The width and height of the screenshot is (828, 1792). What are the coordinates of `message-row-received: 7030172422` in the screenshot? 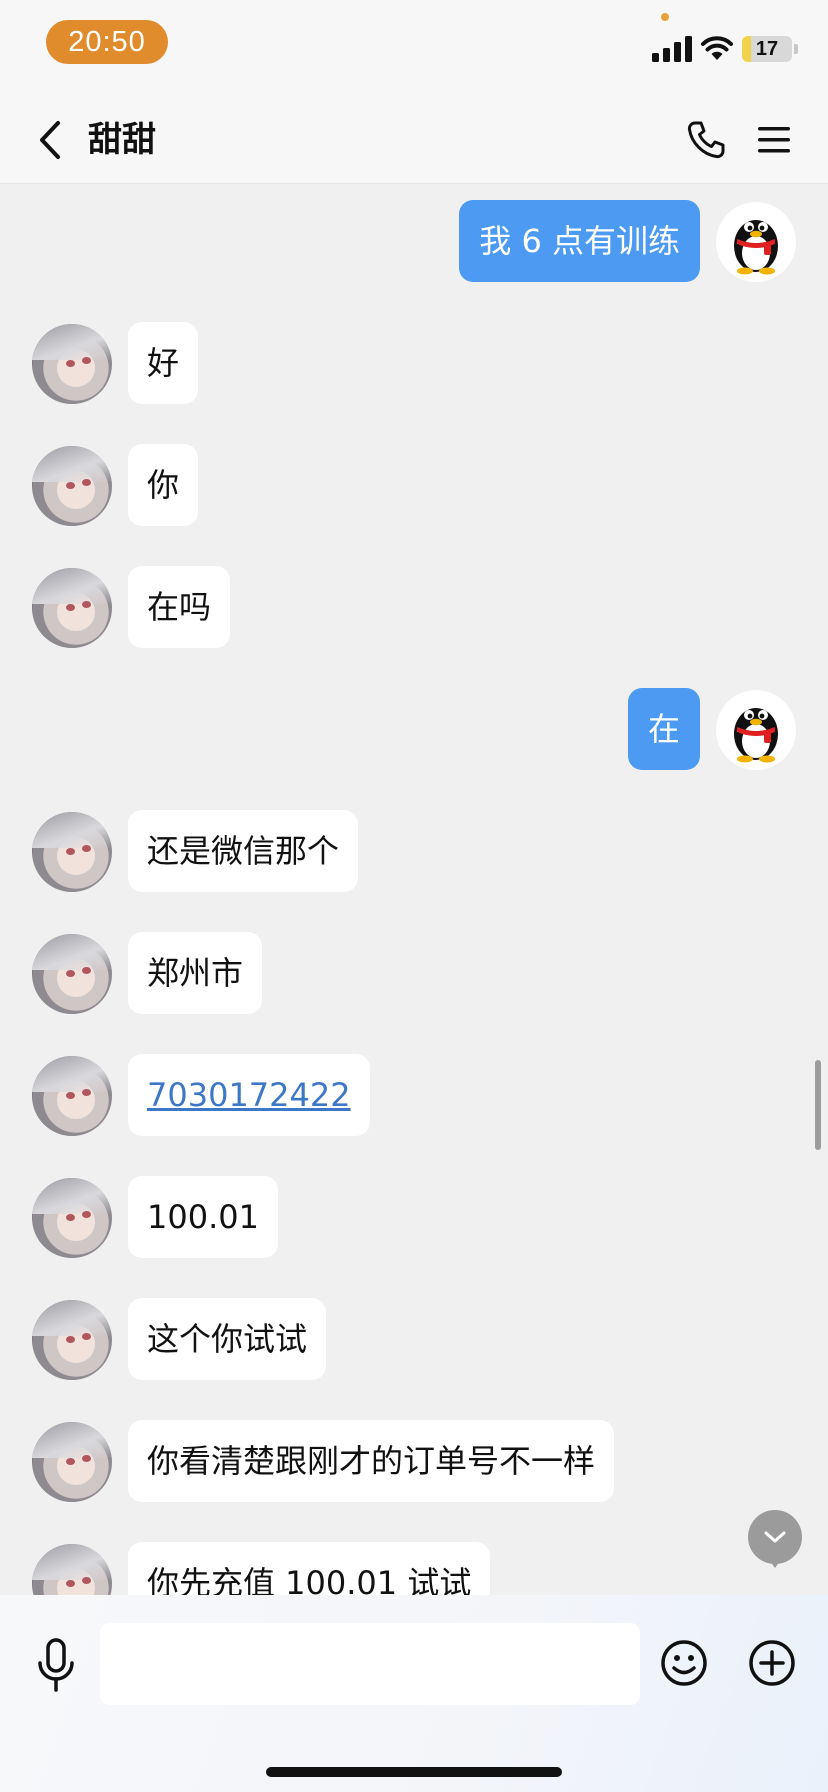 It's located at (414, 1096).